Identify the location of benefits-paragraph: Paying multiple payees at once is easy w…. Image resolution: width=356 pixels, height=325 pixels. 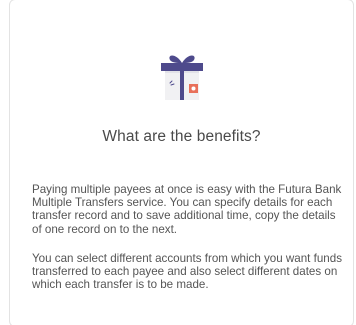
(187, 209).